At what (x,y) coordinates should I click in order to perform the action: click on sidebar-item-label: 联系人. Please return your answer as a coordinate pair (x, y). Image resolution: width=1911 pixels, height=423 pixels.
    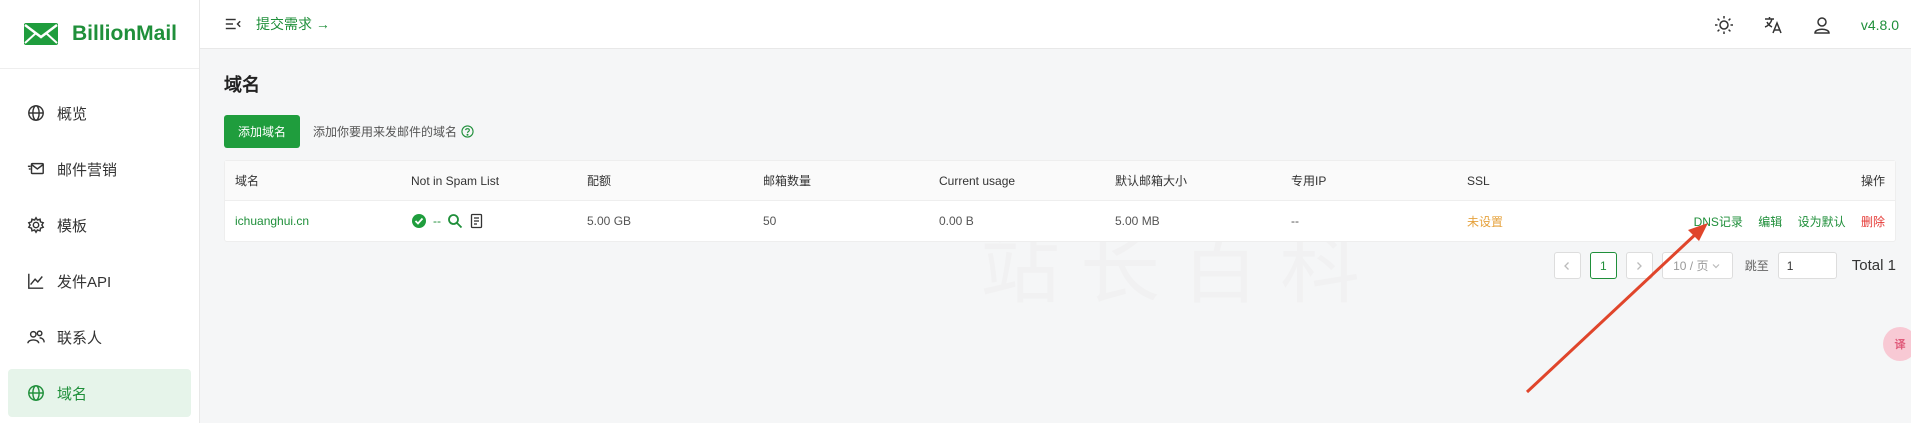
    Looking at the image, I should click on (80, 338).